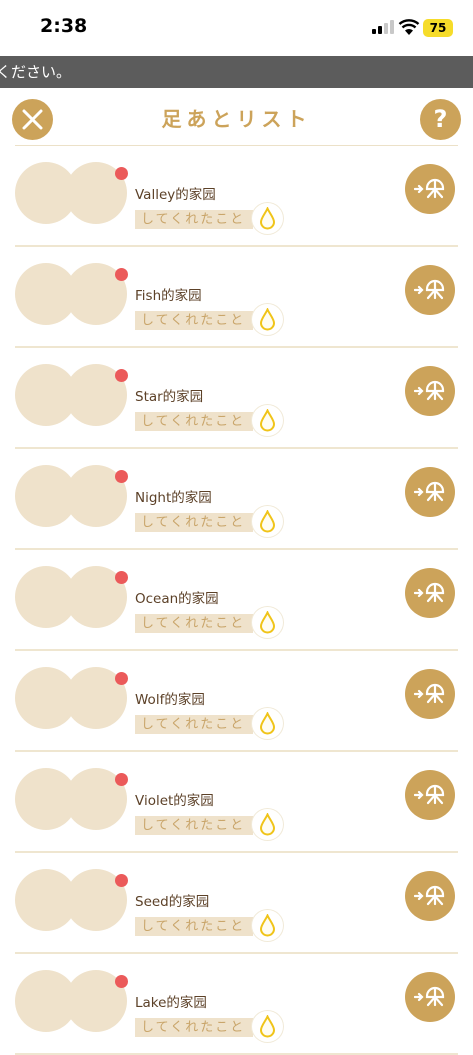  Describe the element at coordinates (170, 700) in the screenshot. I see `garden-name: Wolf的家园` at that location.